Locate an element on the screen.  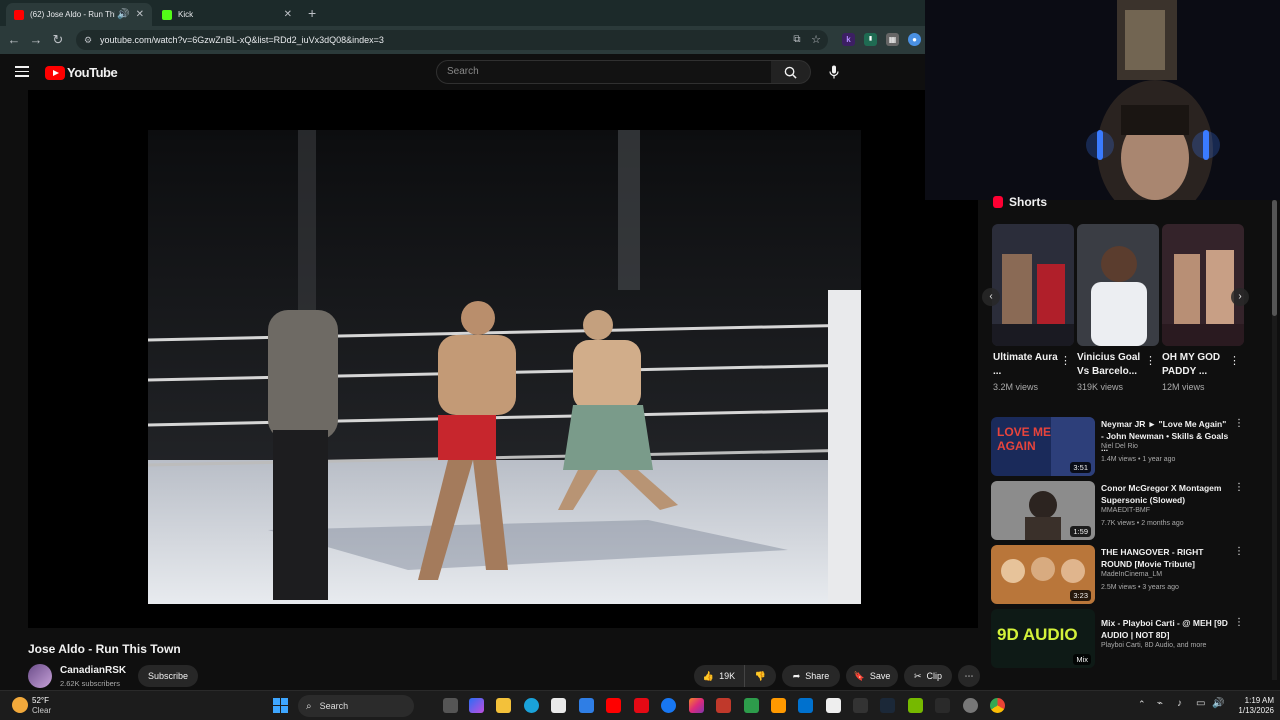
youtube-header: YouTube Search is located at coordinates (462, 72).